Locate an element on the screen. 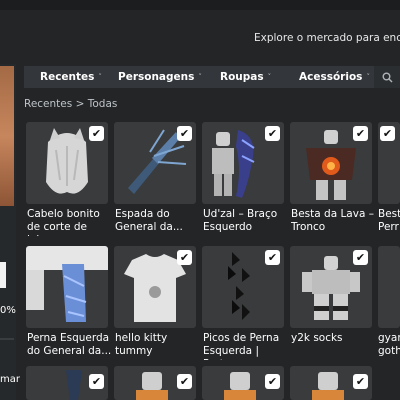  top-strip is located at coordinates (200, 5).